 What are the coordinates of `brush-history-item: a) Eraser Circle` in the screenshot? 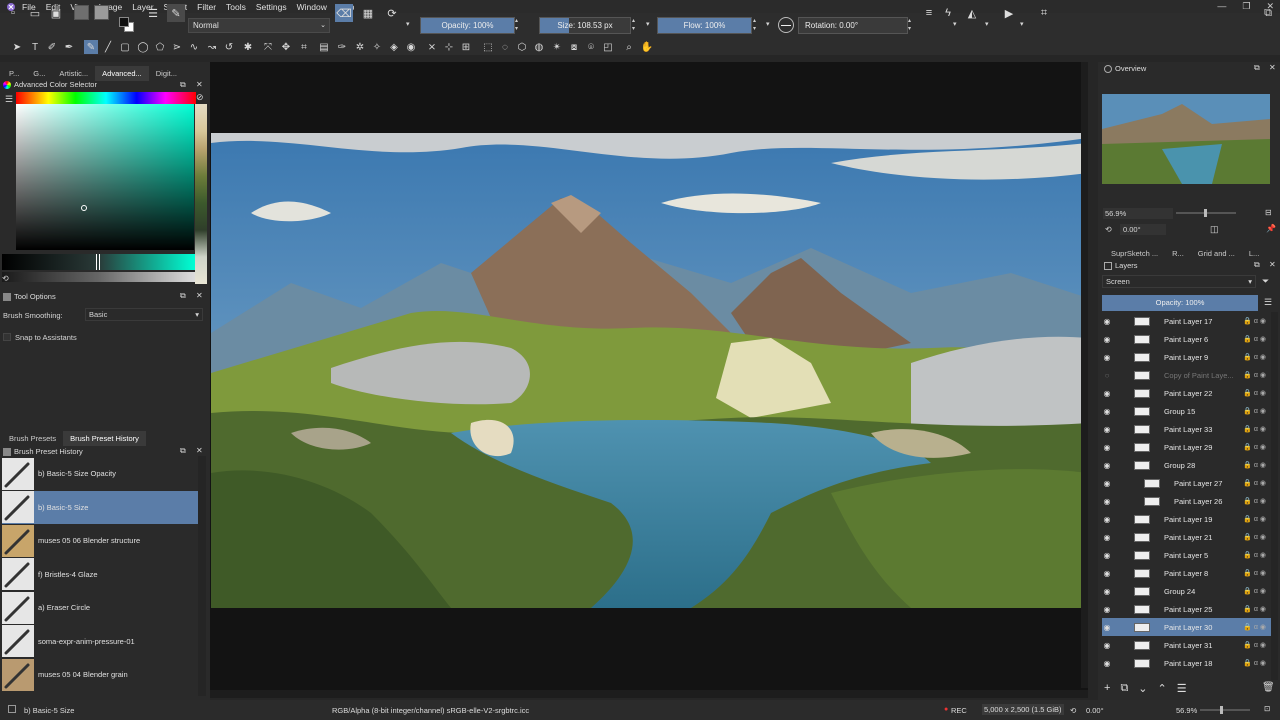 It's located at (100, 607).